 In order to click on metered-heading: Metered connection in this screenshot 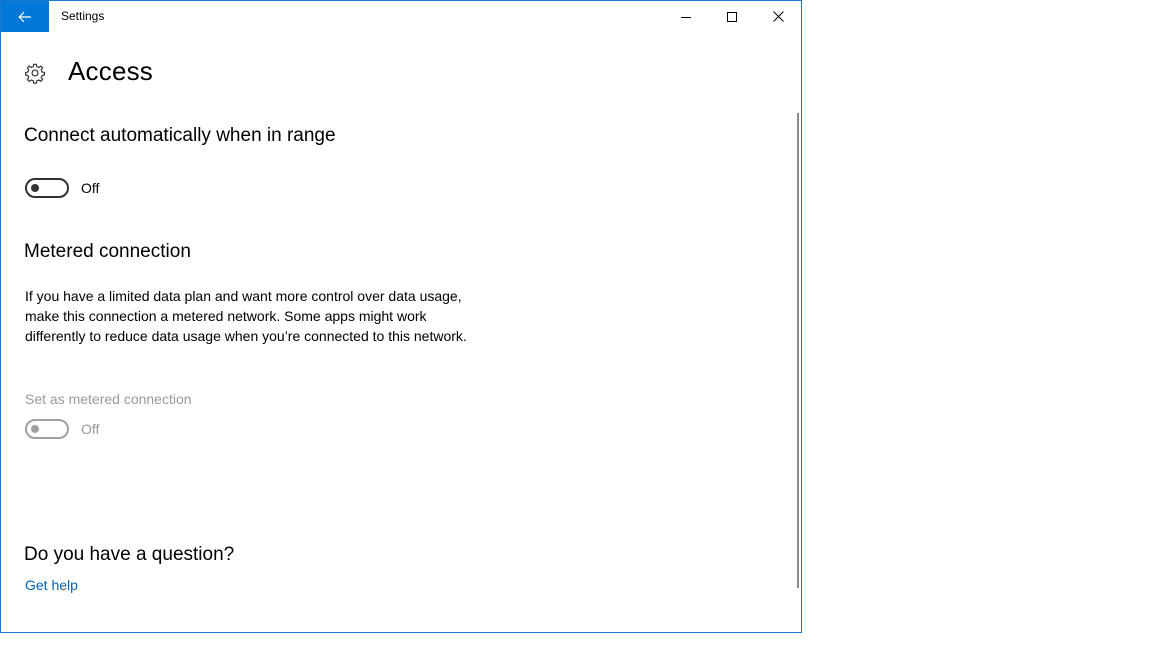, I will do `click(107, 251)`.